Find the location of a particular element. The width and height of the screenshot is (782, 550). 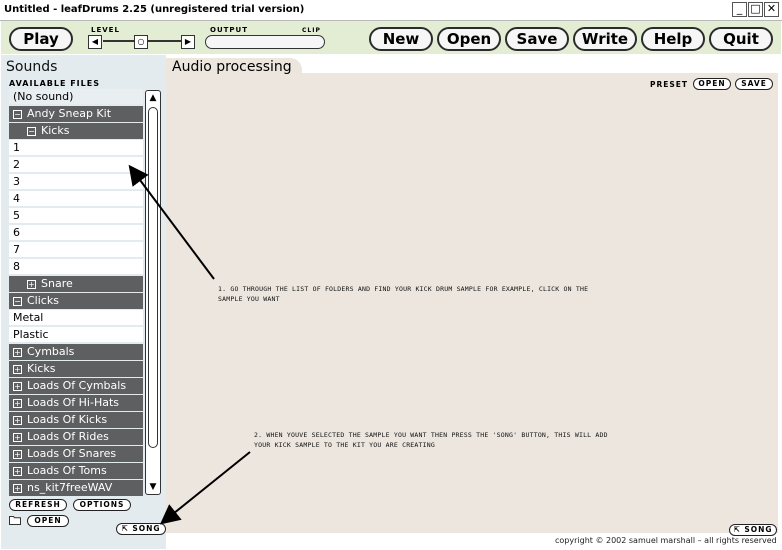

arrow-to-sample is located at coordinates (171, 222).